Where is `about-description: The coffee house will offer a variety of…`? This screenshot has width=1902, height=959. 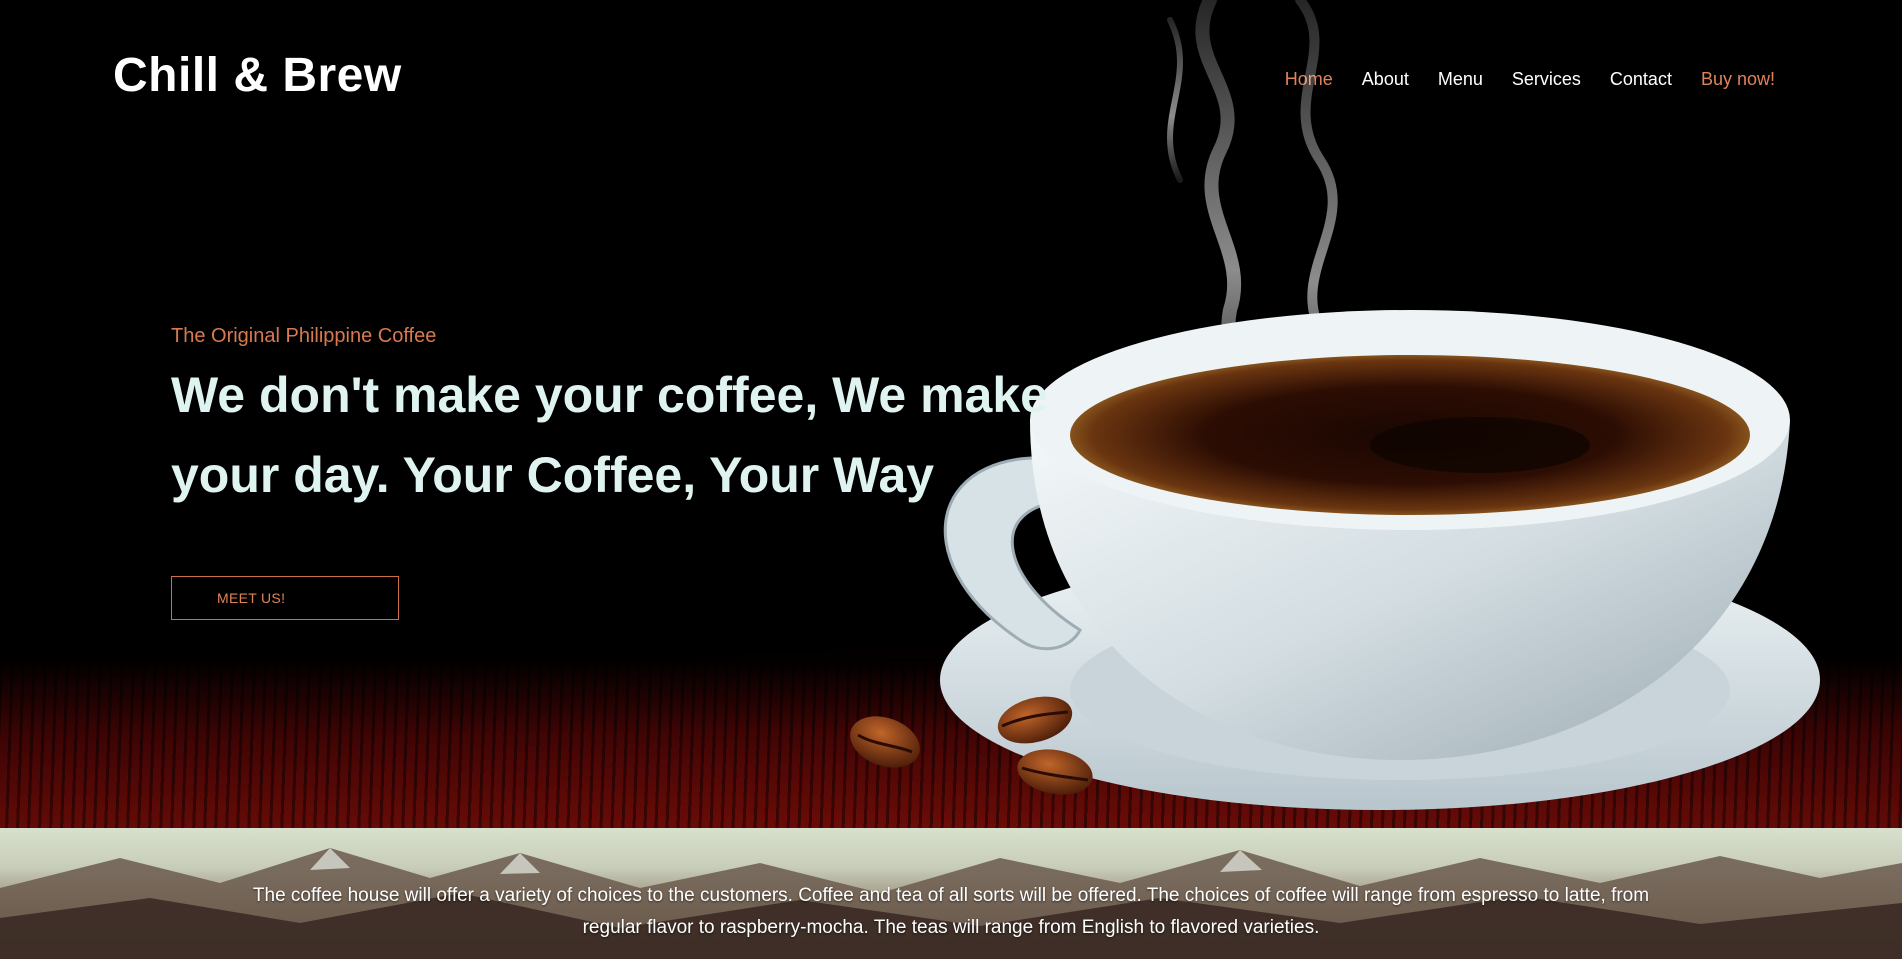
about-description: The coffee house will offer a variety of… is located at coordinates (951, 911).